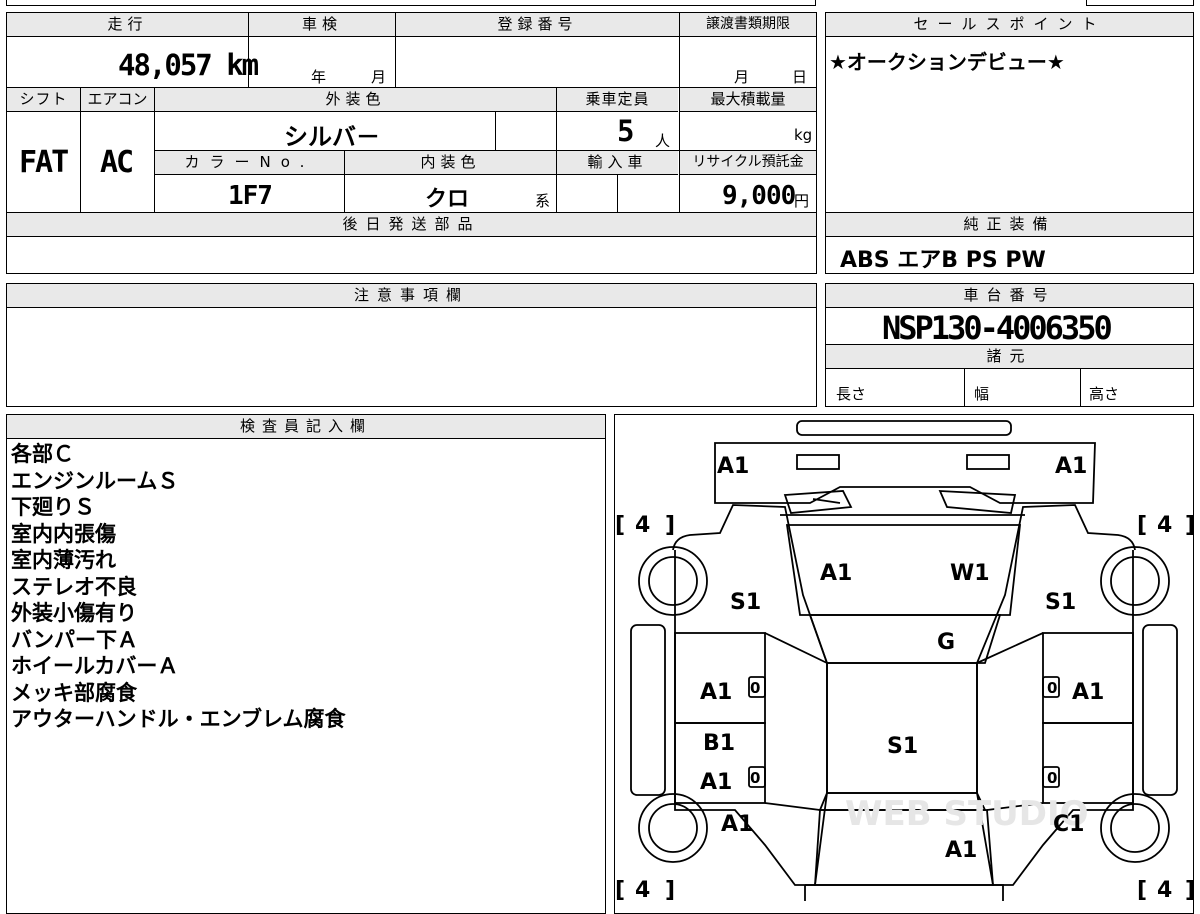 This screenshot has height=914, width=1200. I want to click on color-no-label: カラーNo., so click(249, 163).